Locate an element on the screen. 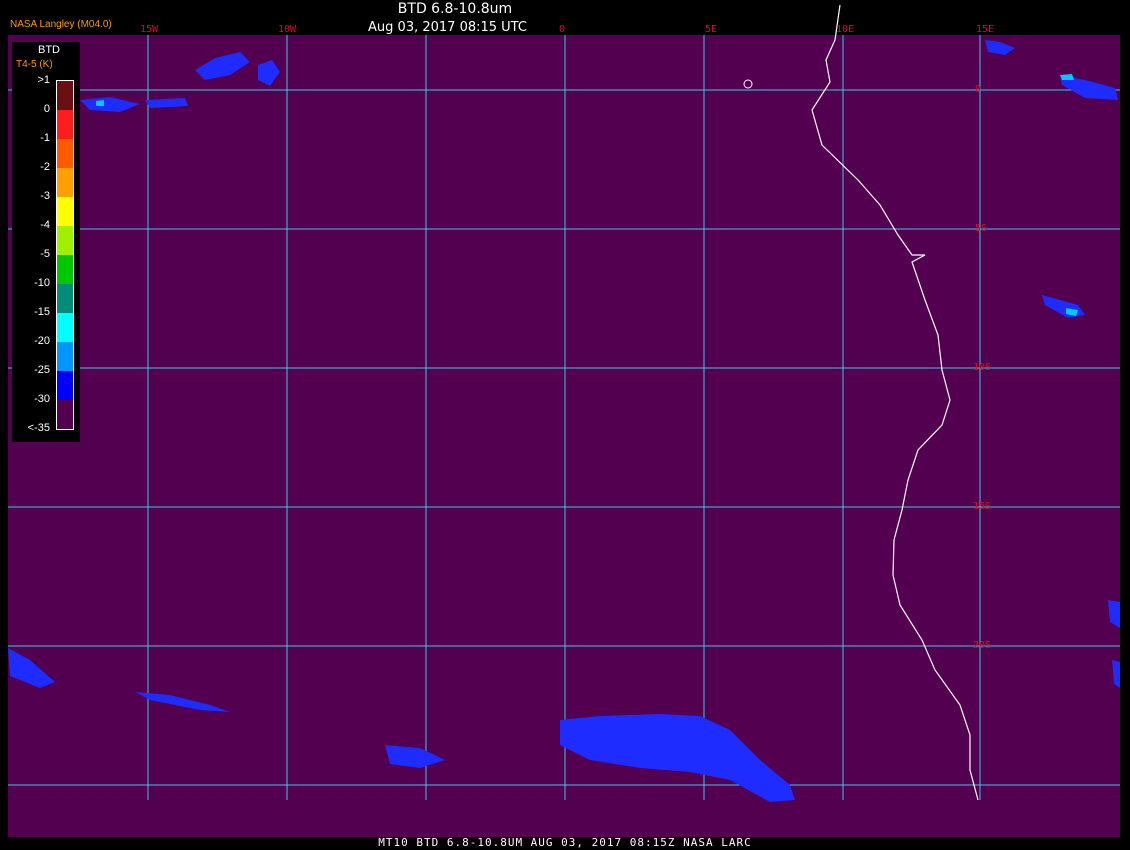 The image size is (1130, 850). lon-label-15w: 15W is located at coordinates (149, 29).